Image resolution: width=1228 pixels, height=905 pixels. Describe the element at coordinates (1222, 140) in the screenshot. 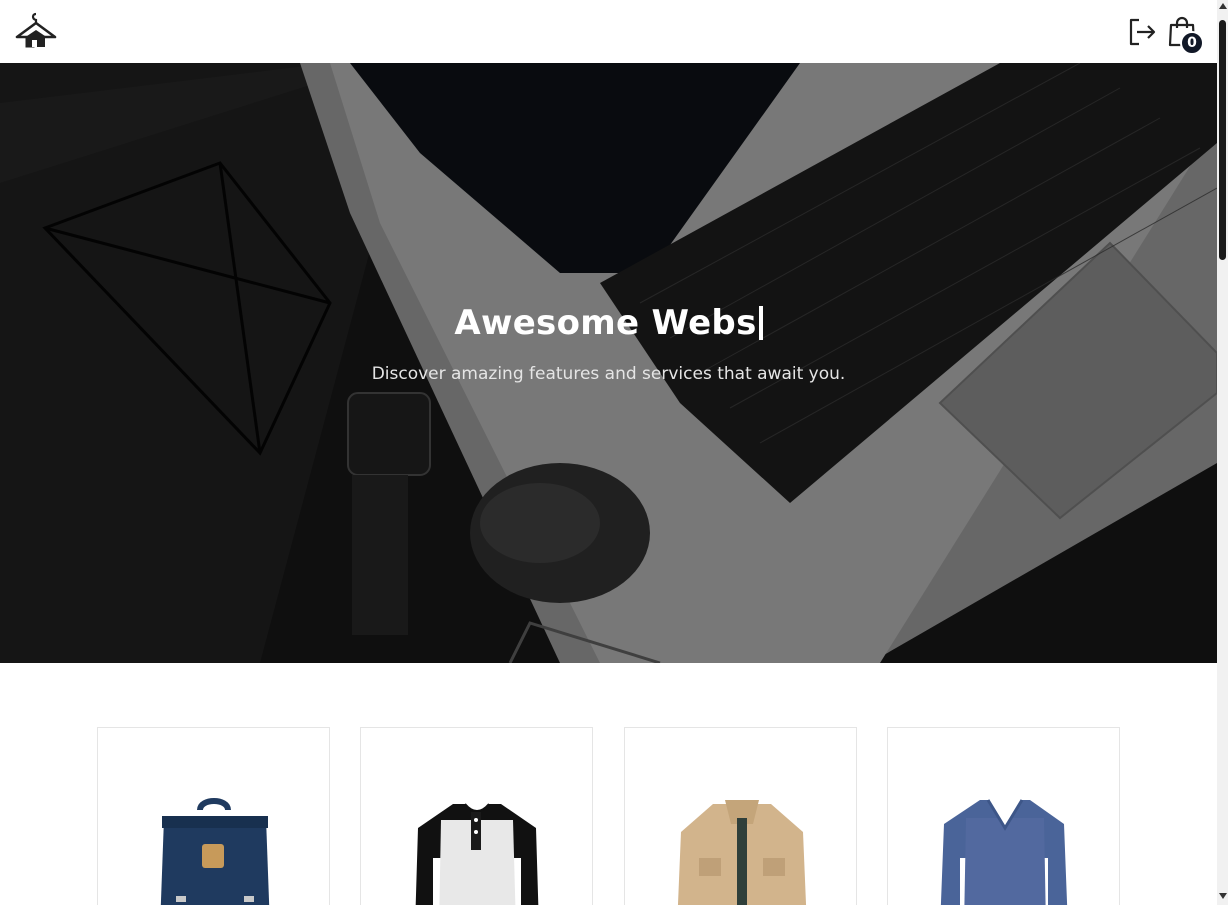

I see `scroll-thumb` at that location.